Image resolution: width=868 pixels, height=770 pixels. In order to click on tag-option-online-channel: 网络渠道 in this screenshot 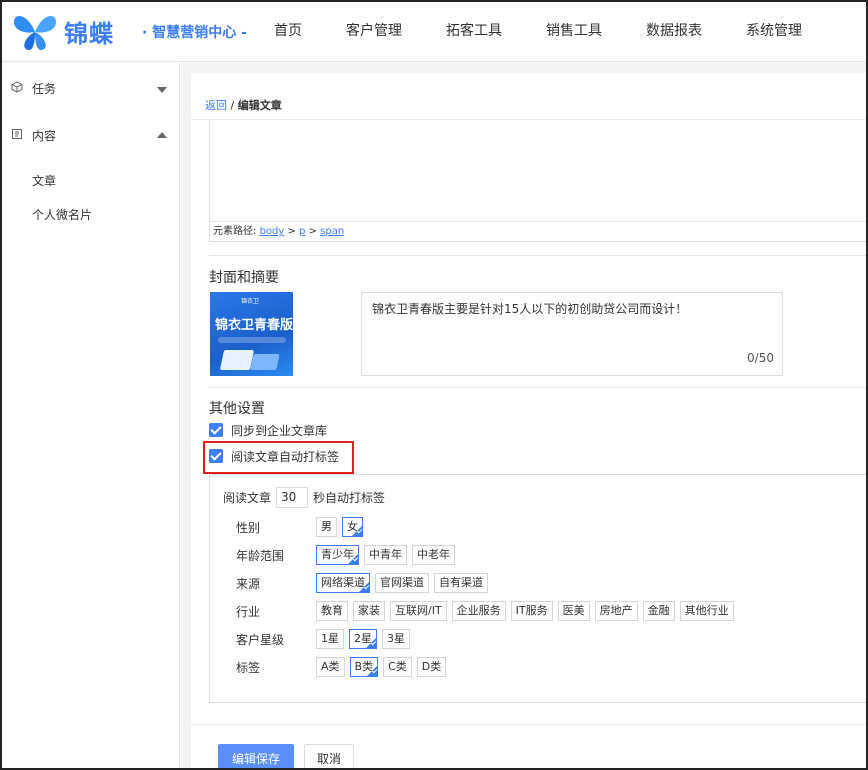, I will do `click(343, 583)`.